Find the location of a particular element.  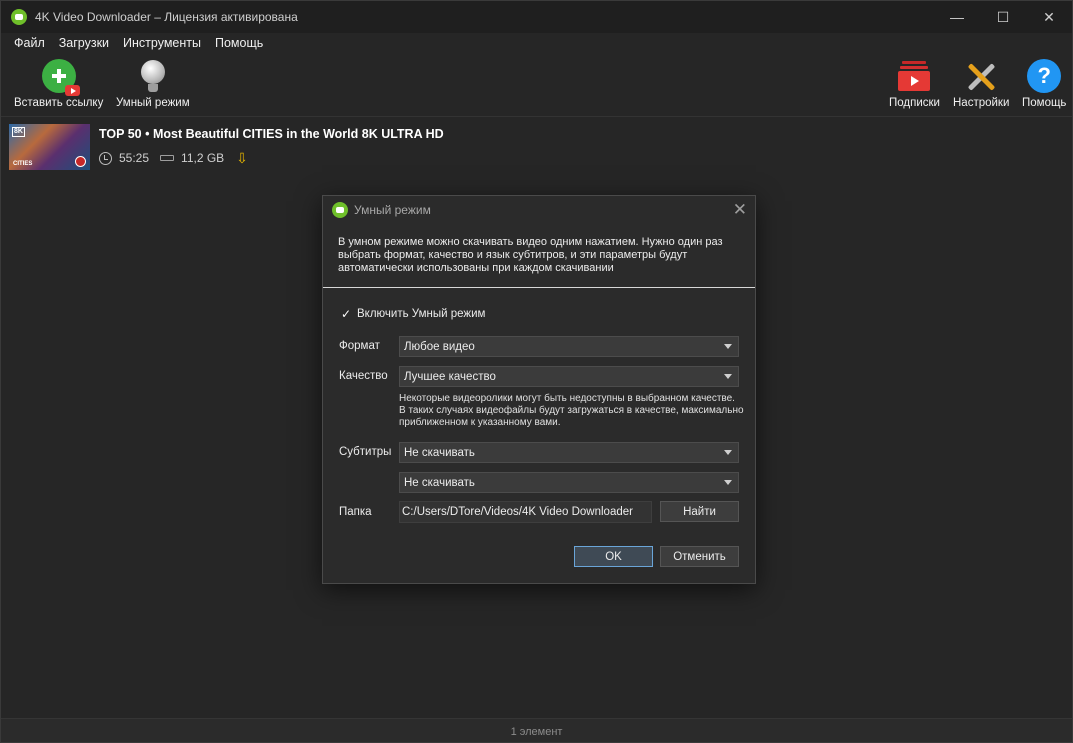

menu-help: Помощь is located at coordinates (239, 43).